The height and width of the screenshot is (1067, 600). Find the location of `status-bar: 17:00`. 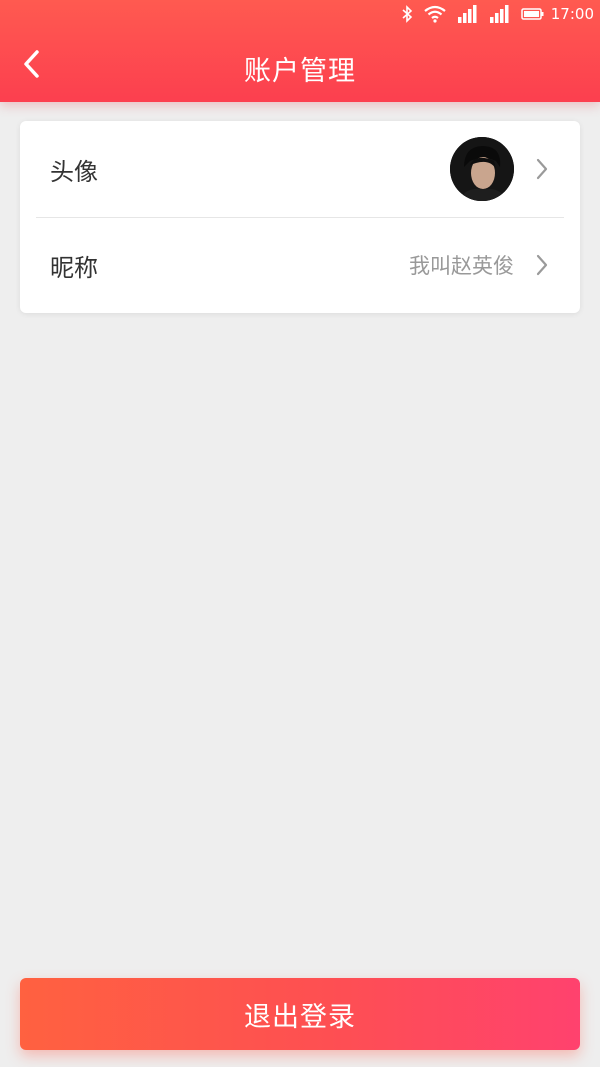

status-bar: 17:00 is located at coordinates (300, 14).